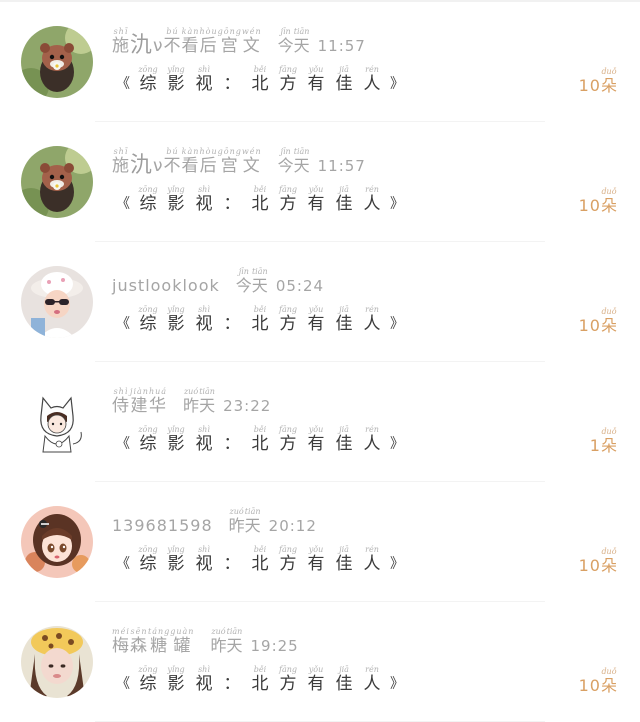 The width and height of the screenshot is (640, 722). Describe the element at coordinates (274, 646) in the screenshot. I see `record-time: 19:25` at that location.